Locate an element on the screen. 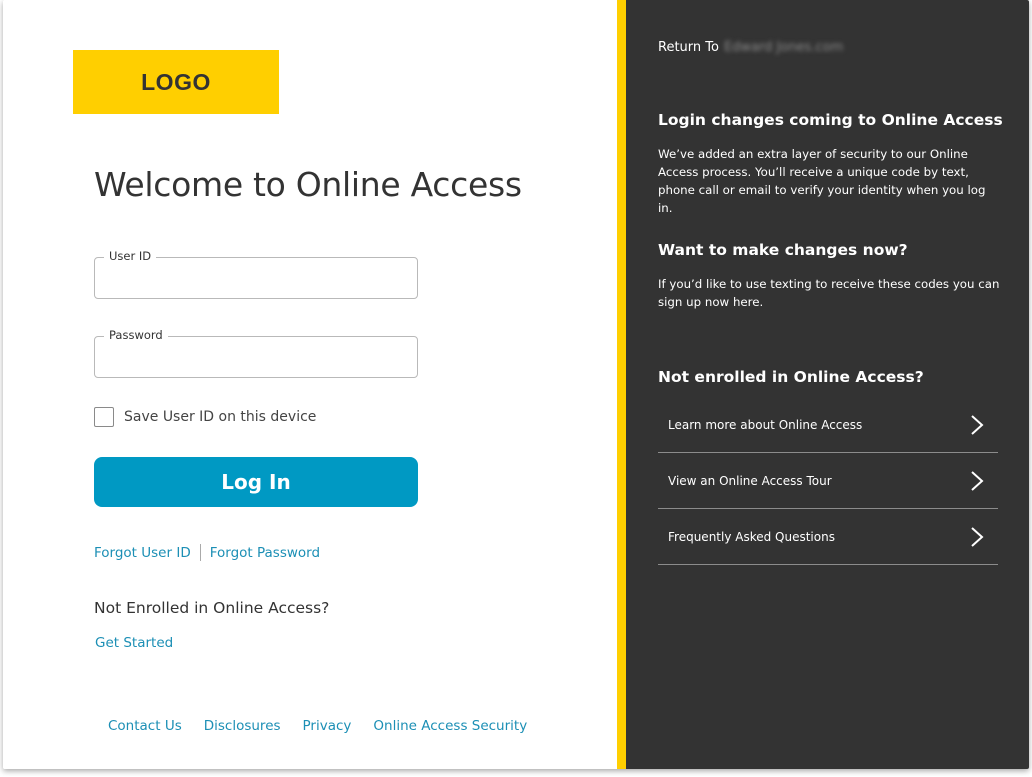  not-enrolled-panel-heading: Not enrolled in Online Access? is located at coordinates (791, 377).